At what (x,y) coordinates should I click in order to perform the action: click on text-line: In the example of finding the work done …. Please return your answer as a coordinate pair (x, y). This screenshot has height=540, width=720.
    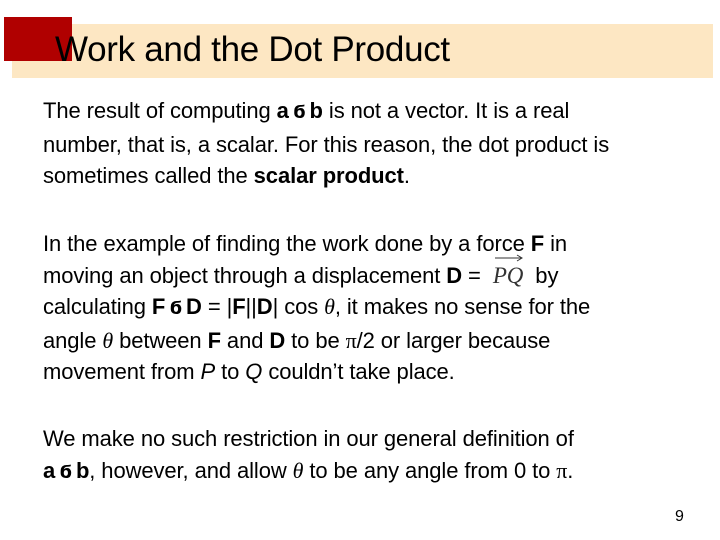
    Looking at the image, I should click on (373, 244).